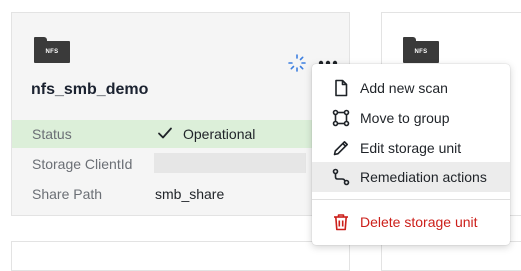 Image resolution: width=521 pixels, height=271 pixels. I want to click on menu-item-remediation-actions: Remediation actions, so click(411, 177).